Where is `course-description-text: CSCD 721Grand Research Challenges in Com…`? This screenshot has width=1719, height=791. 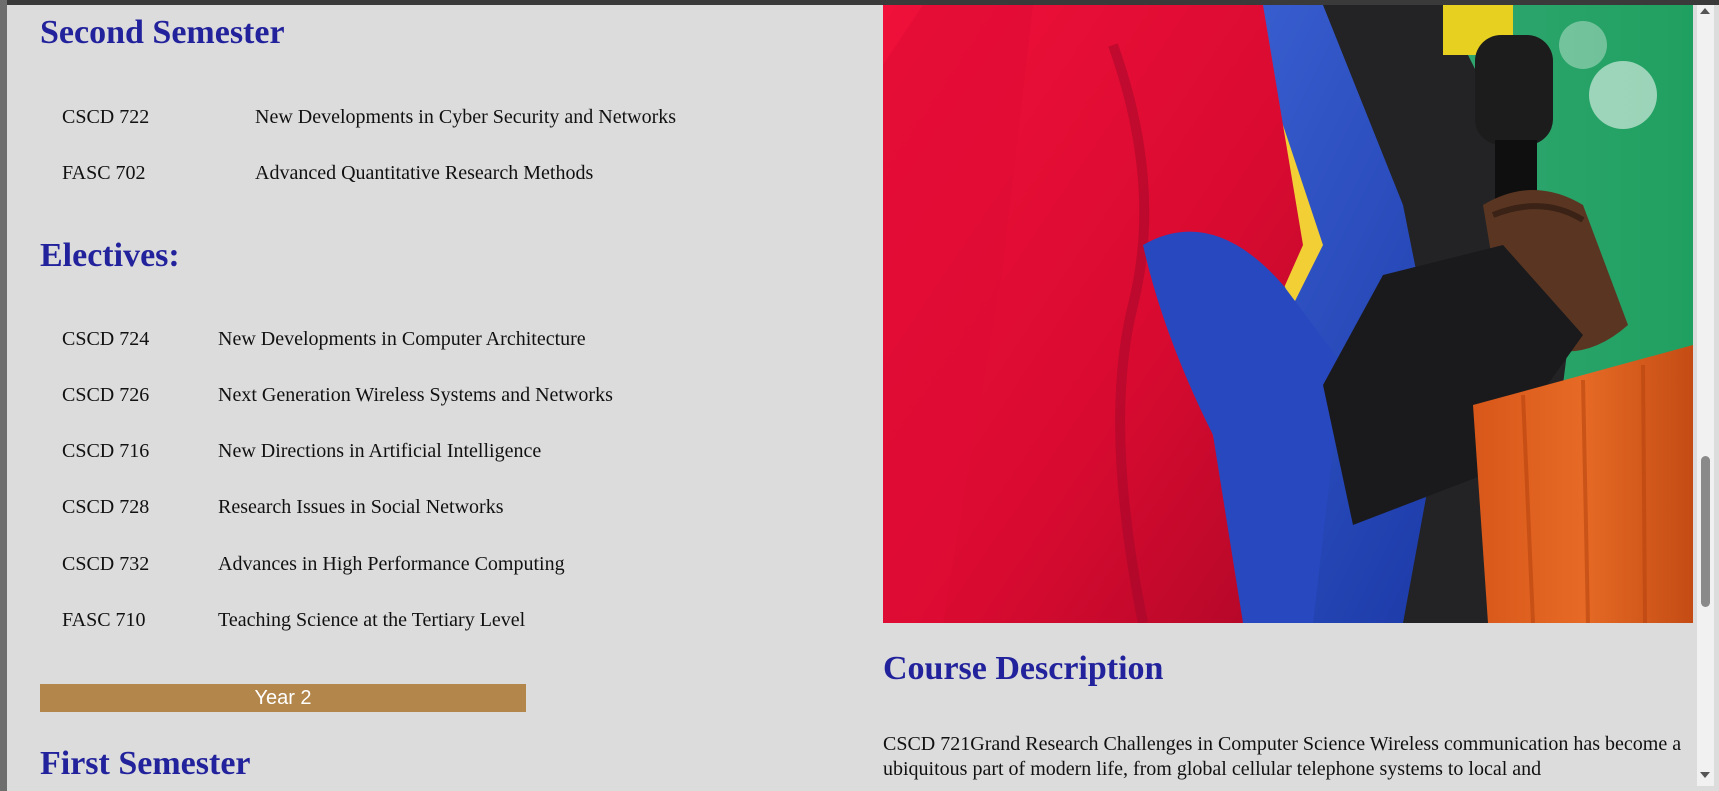 course-description-text: CSCD 721Grand Research Challenges in Com… is located at coordinates (1282, 756).